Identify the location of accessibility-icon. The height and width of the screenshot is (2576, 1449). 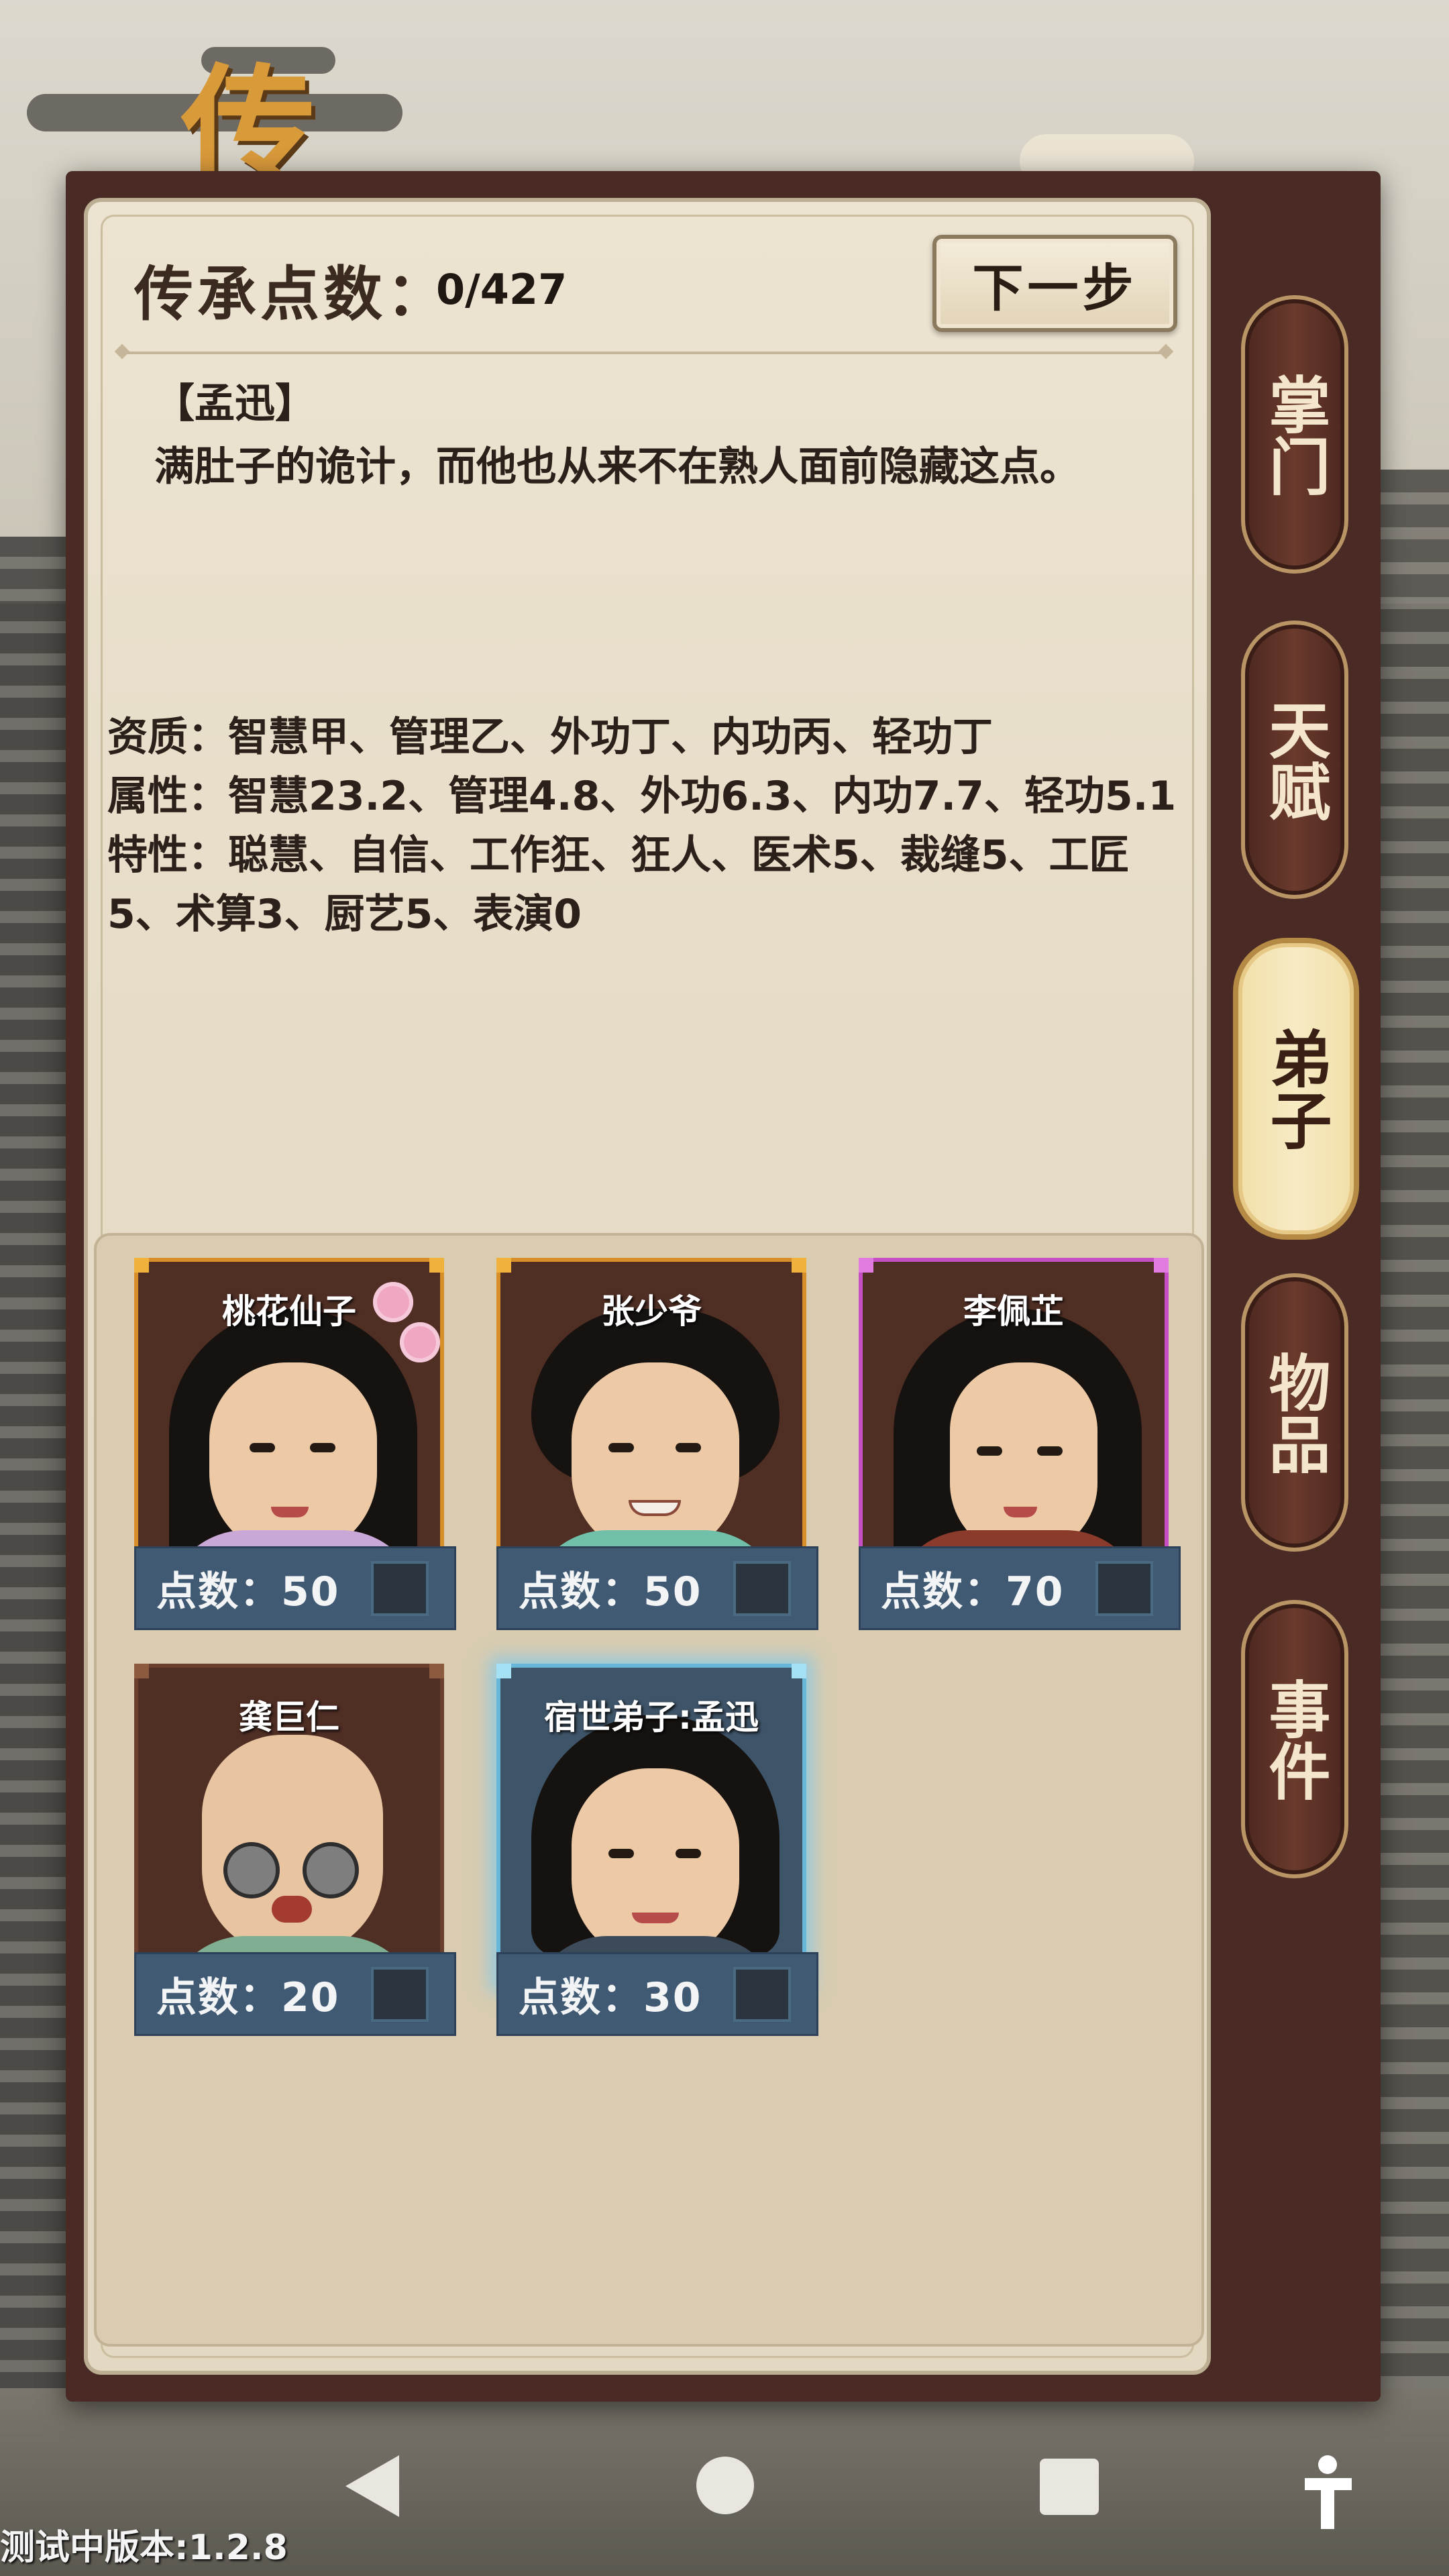
(1328, 2492).